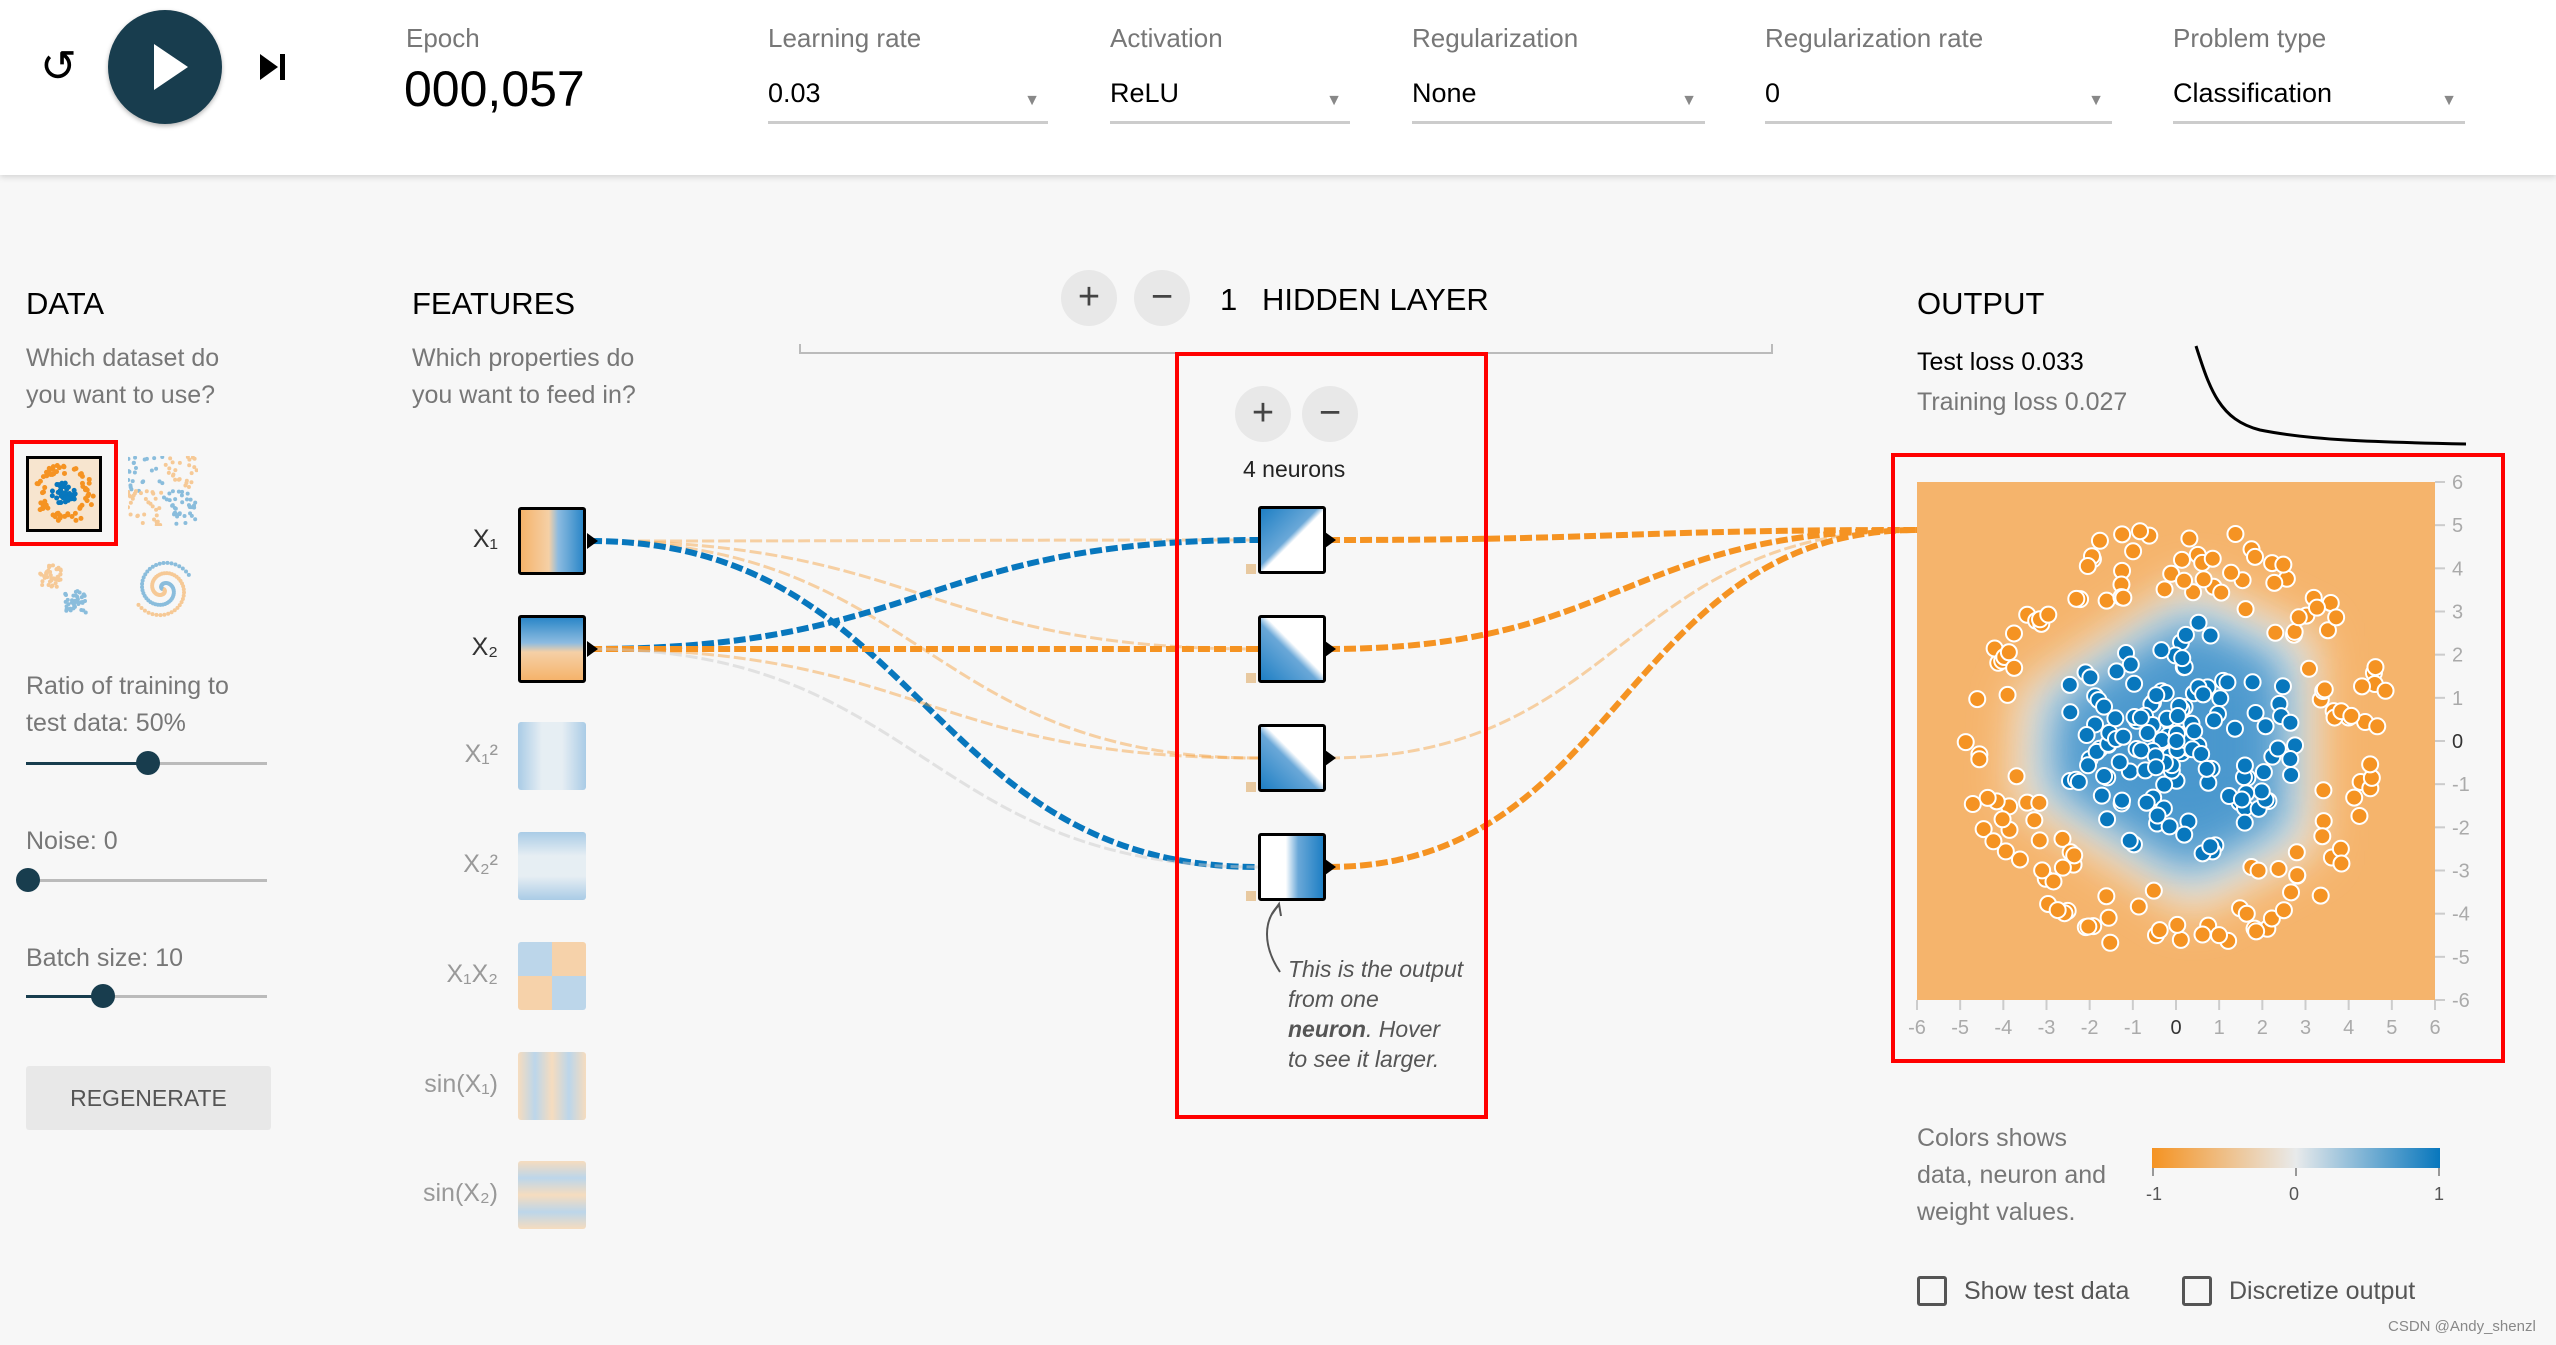 The height and width of the screenshot is (1345, 2556). I want to click on x-tick-label: -6, so click(1917, 1028).